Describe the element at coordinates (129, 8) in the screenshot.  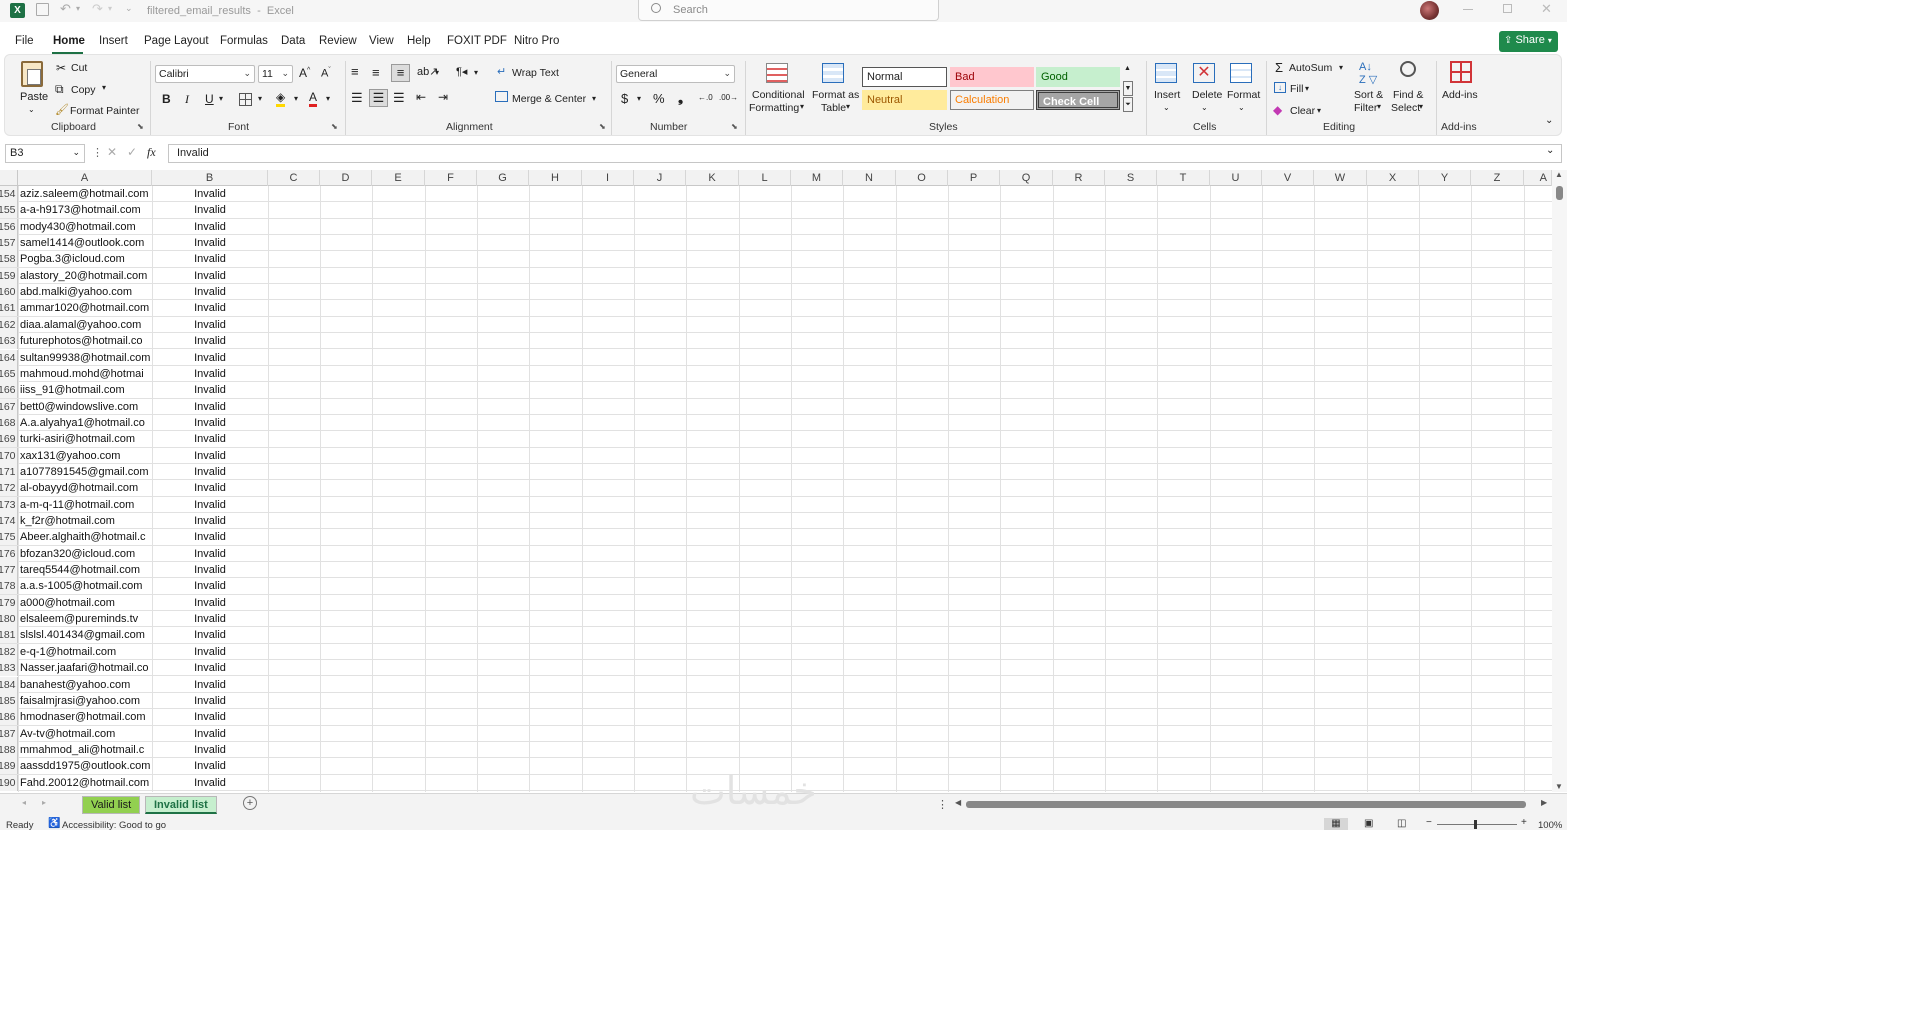
I see `customize-qat-icon: ⌄` at that location.